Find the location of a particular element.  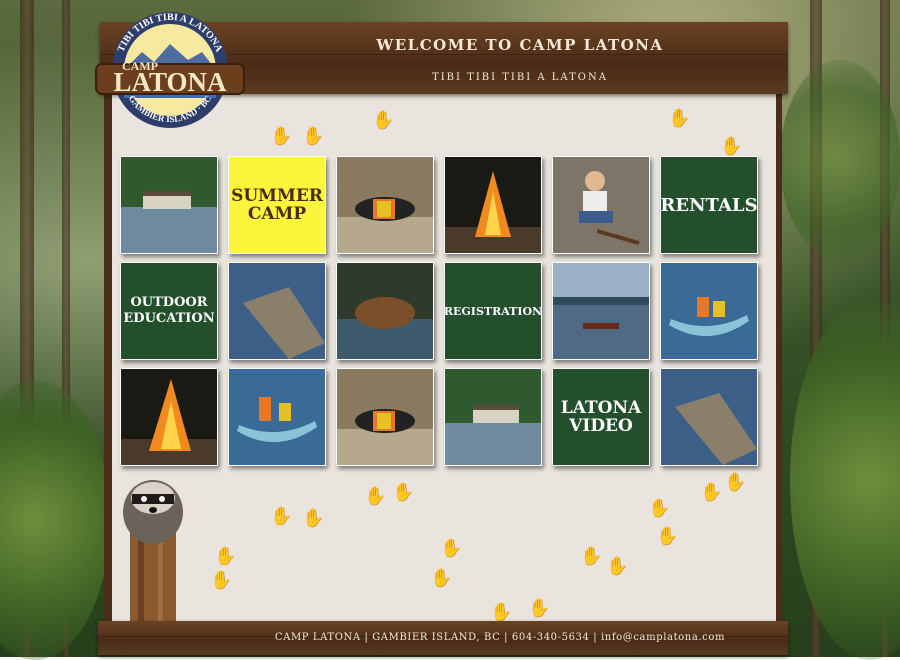

lake-sunset-photo is located at coordinates (601, 311).